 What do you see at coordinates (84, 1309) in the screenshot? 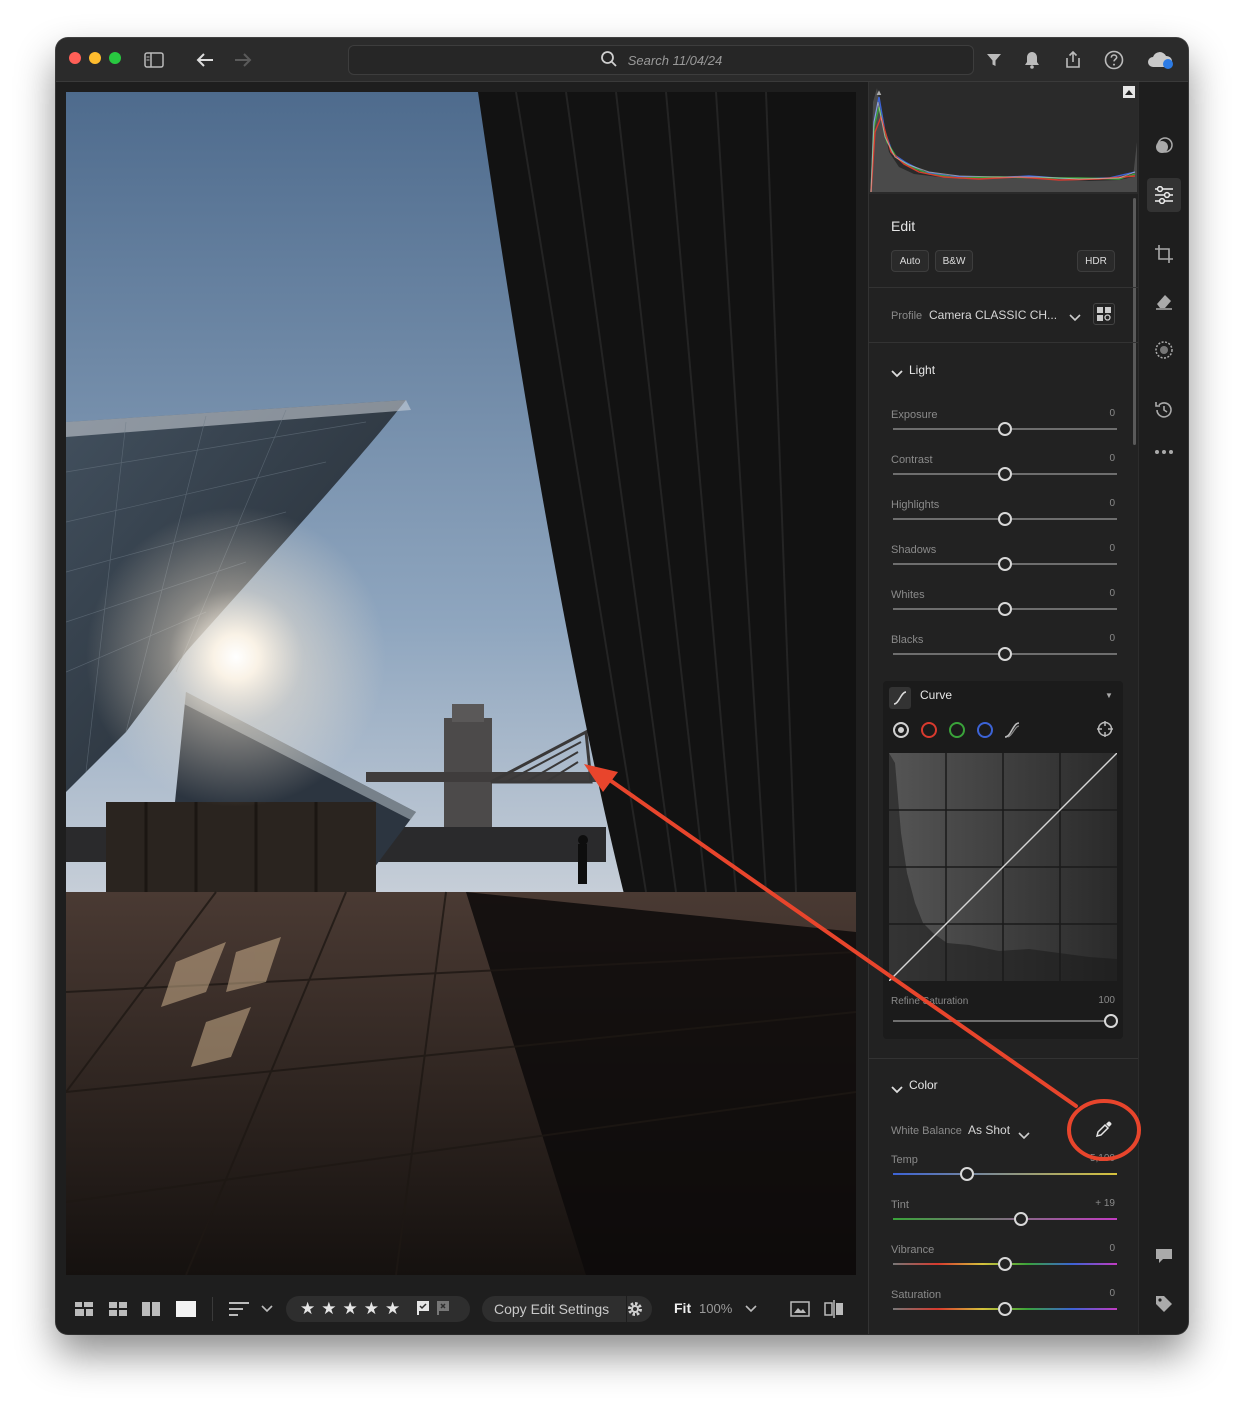
I see `photo-grid-icon` at bounding box center [84, 1309].